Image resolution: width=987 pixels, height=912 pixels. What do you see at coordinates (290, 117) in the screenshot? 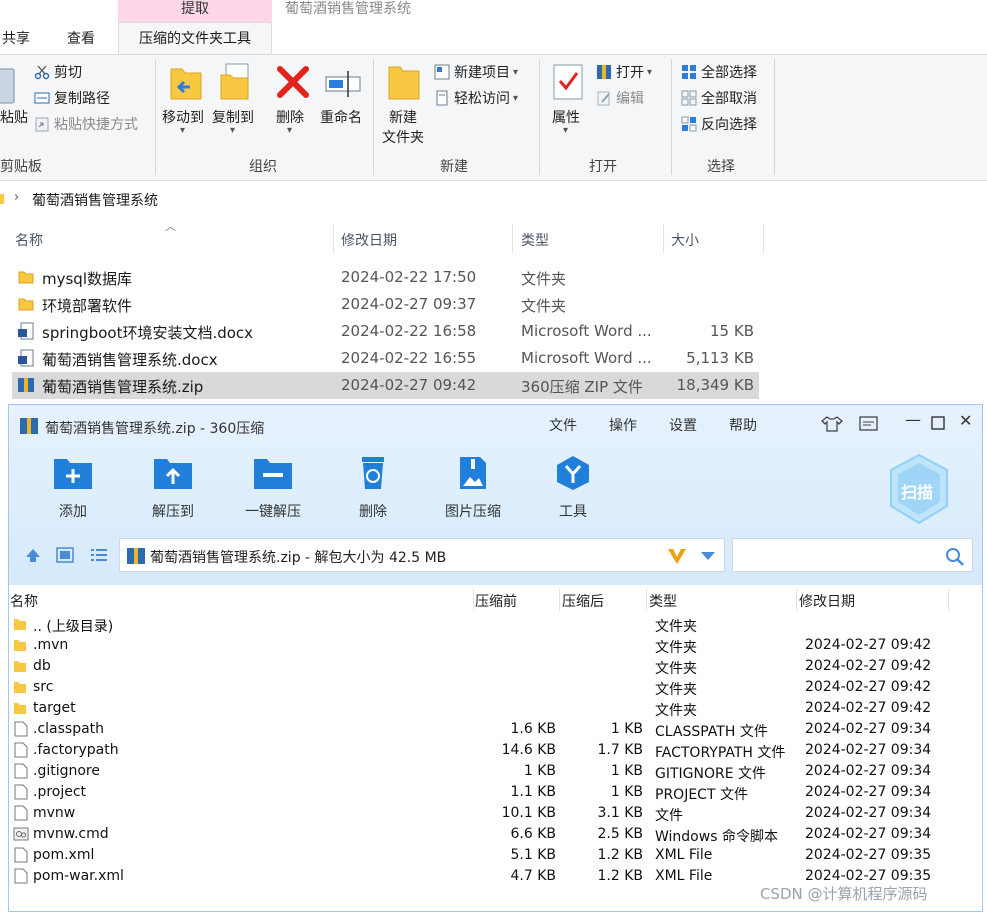
I see `delete-button: 删除` at bounding box center [290, 117].